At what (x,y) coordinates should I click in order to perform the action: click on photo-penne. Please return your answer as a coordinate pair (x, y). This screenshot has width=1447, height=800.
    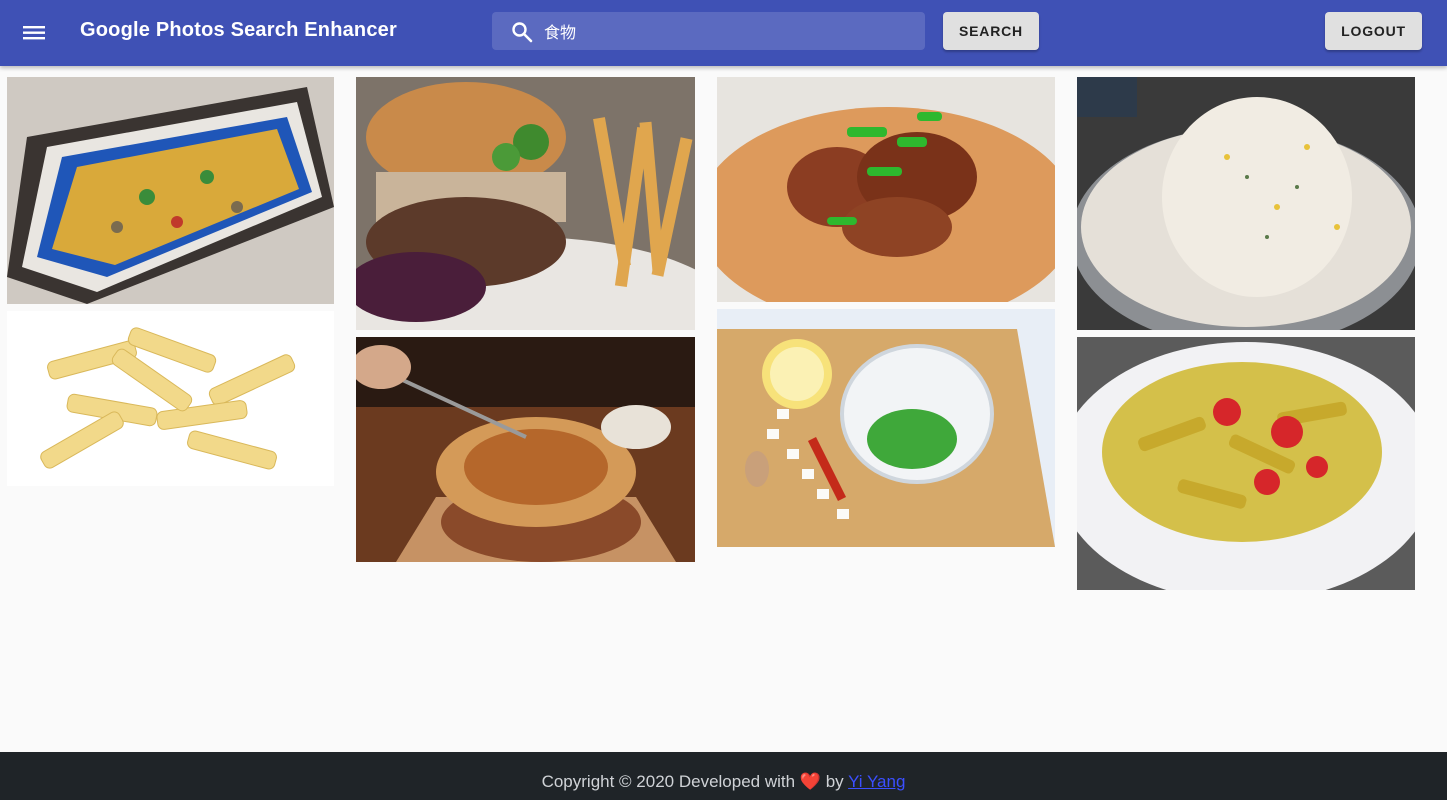
    Looking at the image, I should click on (170, 398).